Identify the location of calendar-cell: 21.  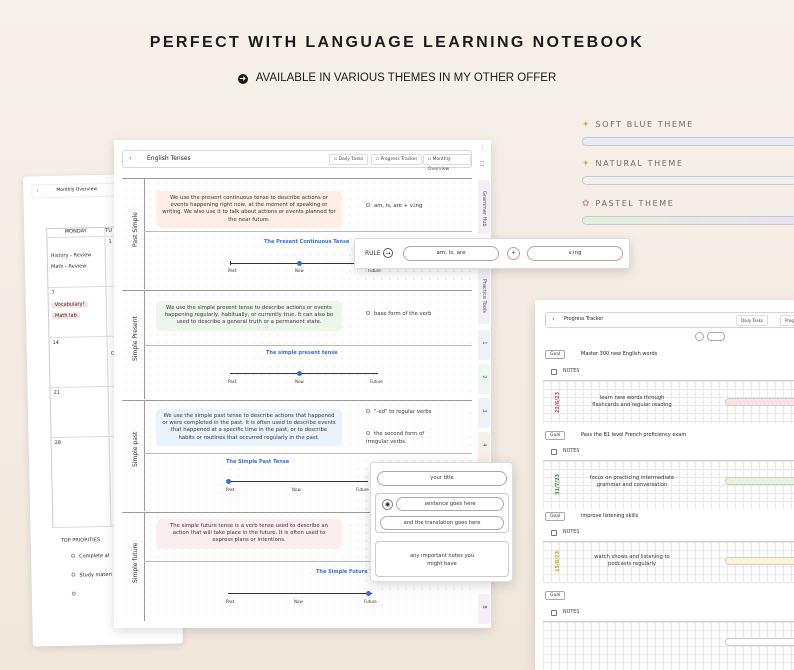
(80, 412).